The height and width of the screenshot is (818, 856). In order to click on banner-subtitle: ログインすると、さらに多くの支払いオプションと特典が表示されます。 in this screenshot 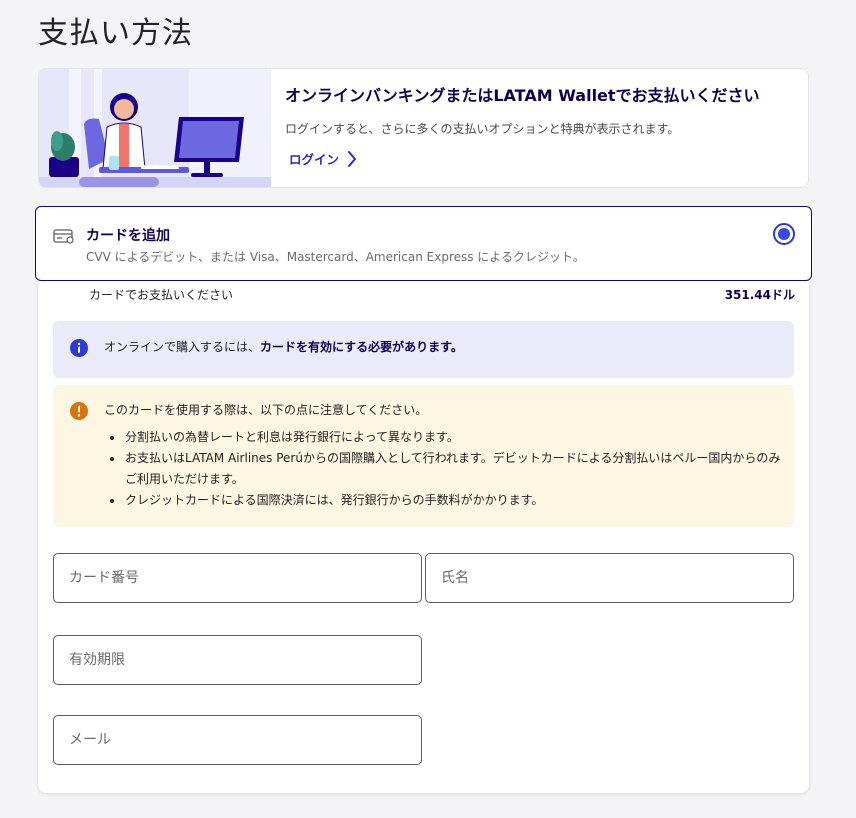, I will do `click(482, 129)`.